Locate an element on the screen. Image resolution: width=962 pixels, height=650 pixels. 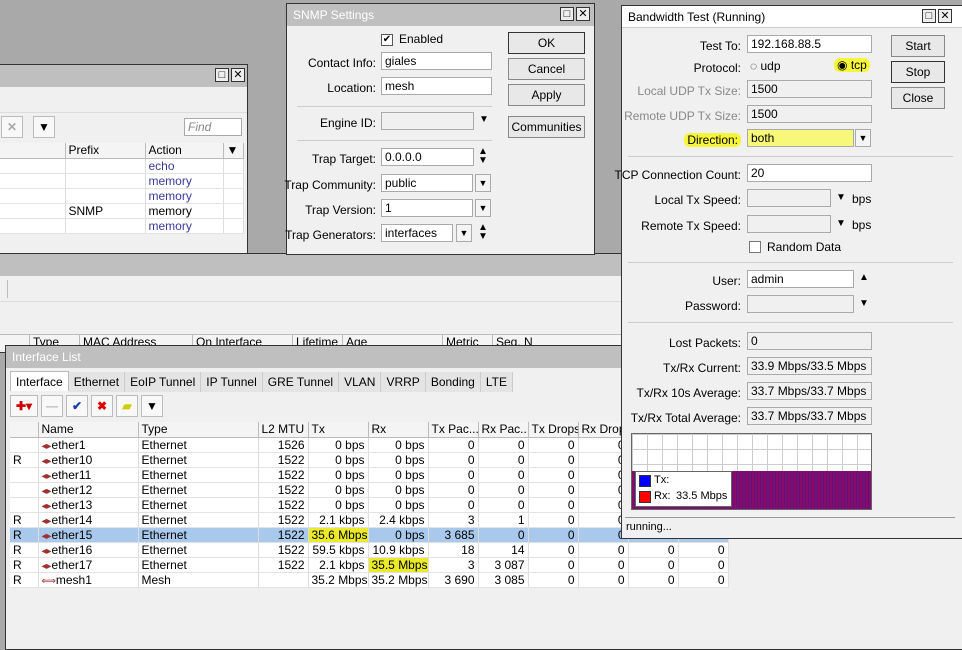
enable-icon: ✔ is located at coordinates (77, 406).